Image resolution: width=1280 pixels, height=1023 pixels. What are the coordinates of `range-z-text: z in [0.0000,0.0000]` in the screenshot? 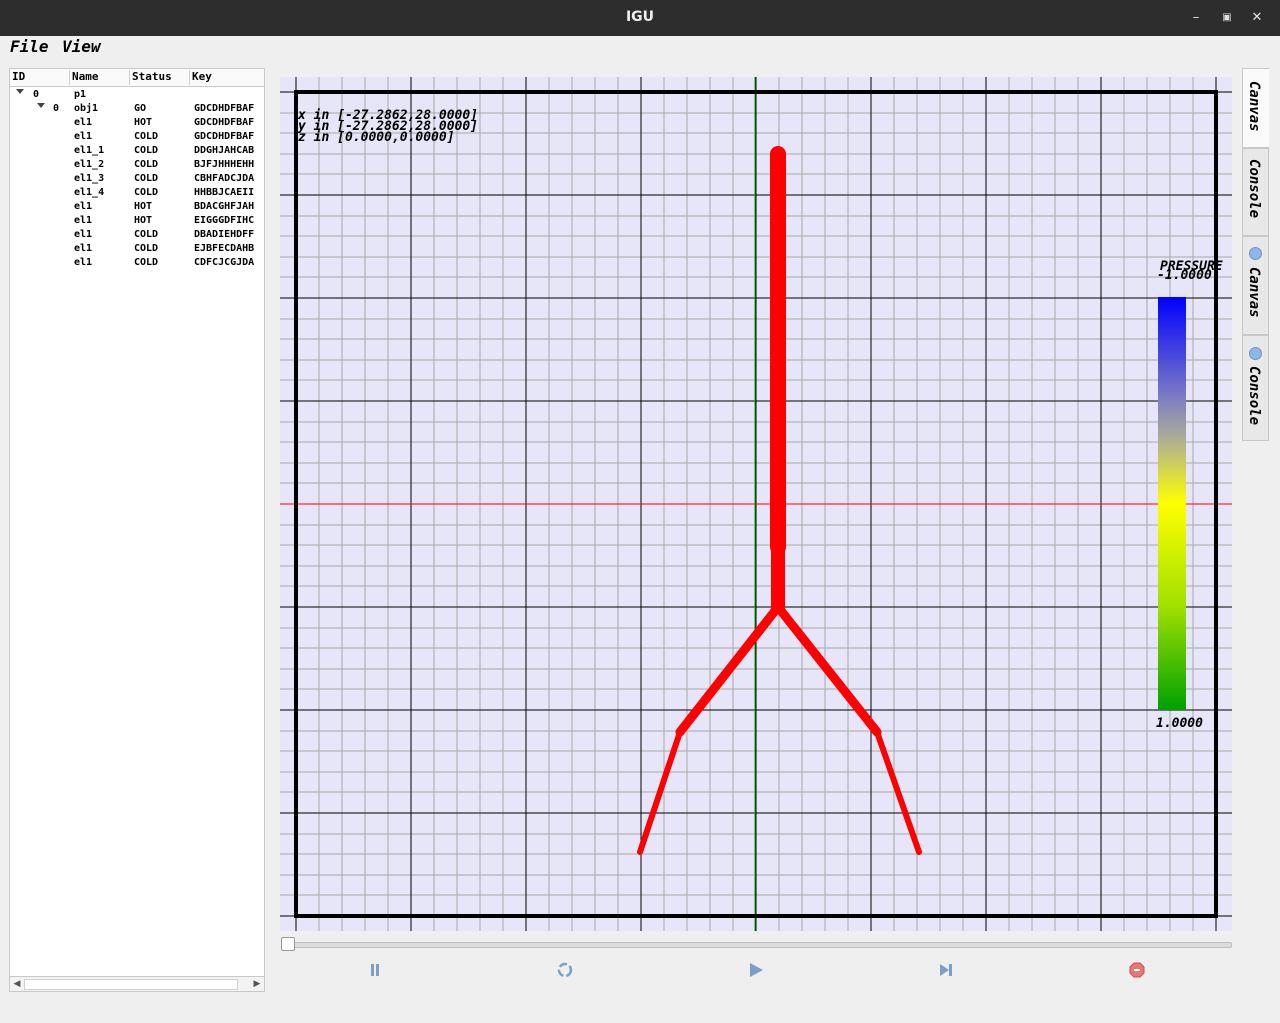 It's located at (376, 137).